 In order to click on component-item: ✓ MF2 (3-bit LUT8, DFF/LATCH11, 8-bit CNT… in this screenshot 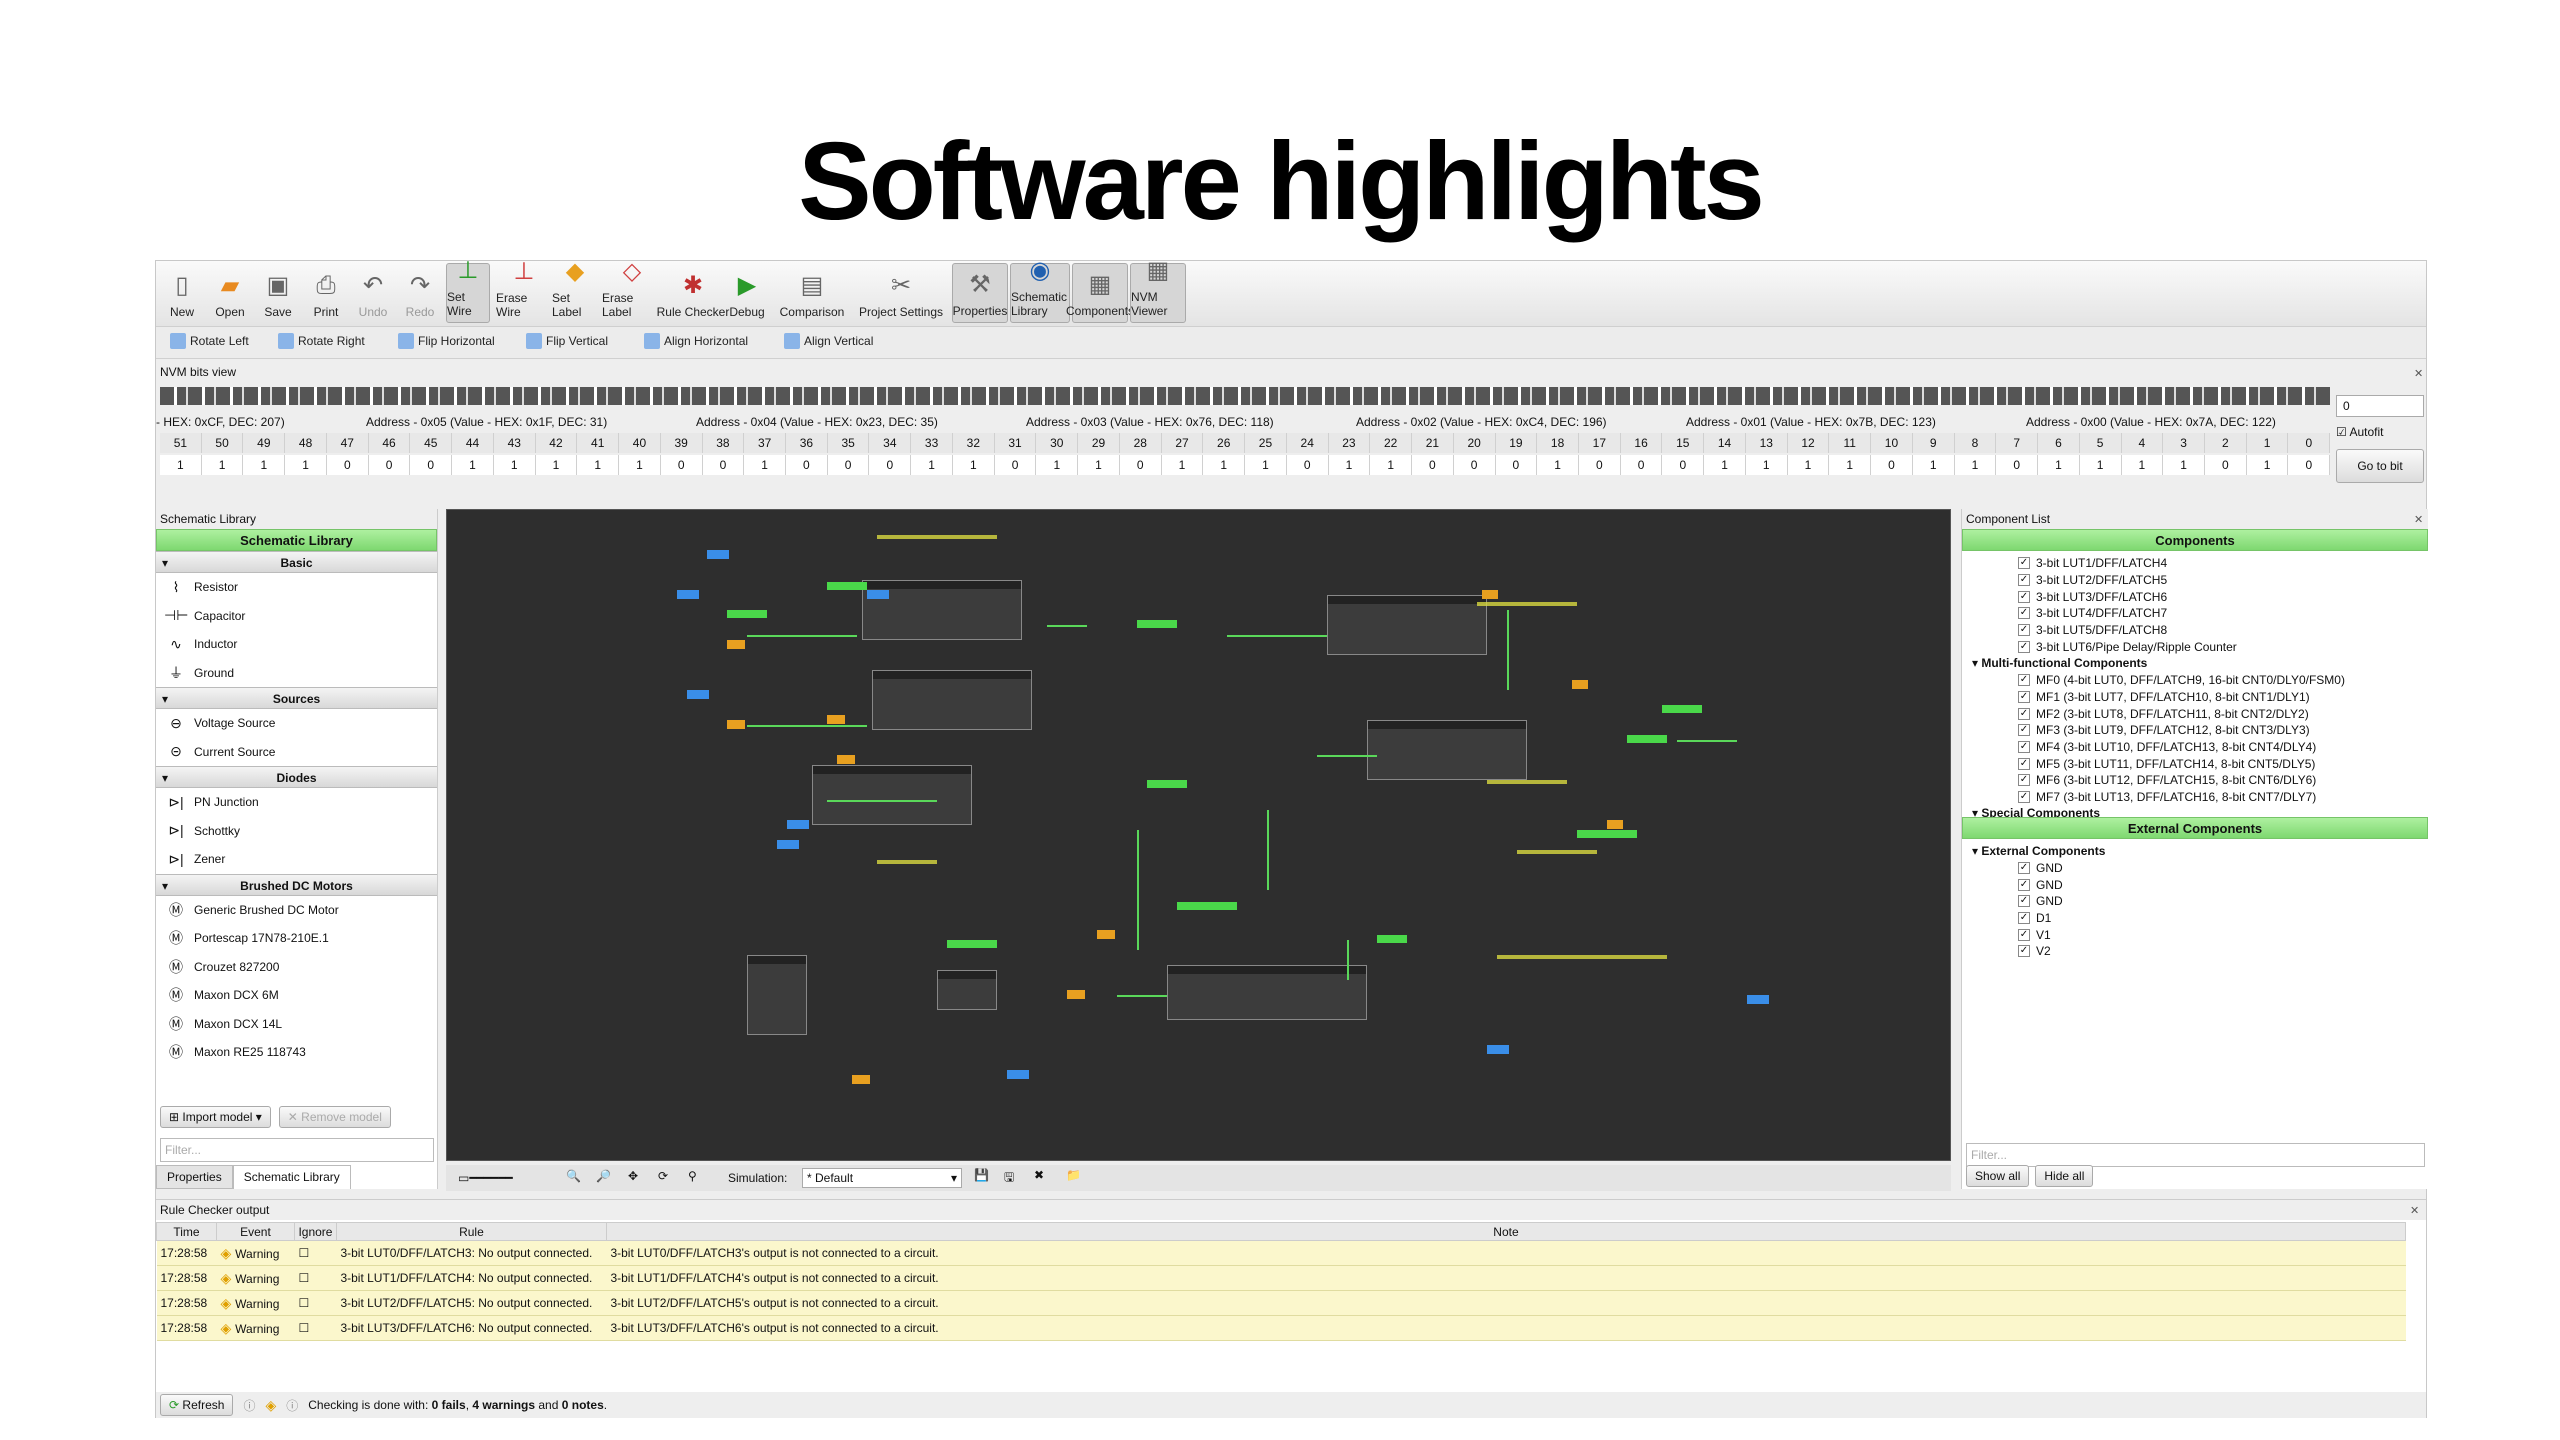, I will do `click(2195, 713)`.